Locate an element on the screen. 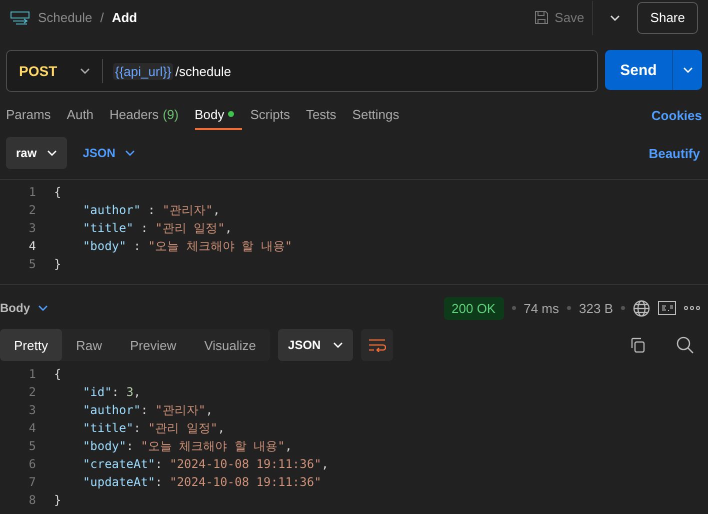 This screenshot has width=708, height=514. view-tab: Preview is located at coordinates (153, 345).